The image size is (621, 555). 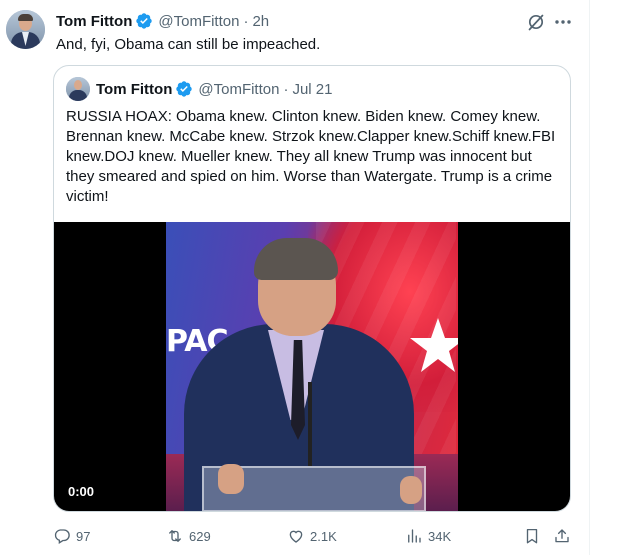 I want to click on video-timestamp: 0:00, so click(x=81, y=491).